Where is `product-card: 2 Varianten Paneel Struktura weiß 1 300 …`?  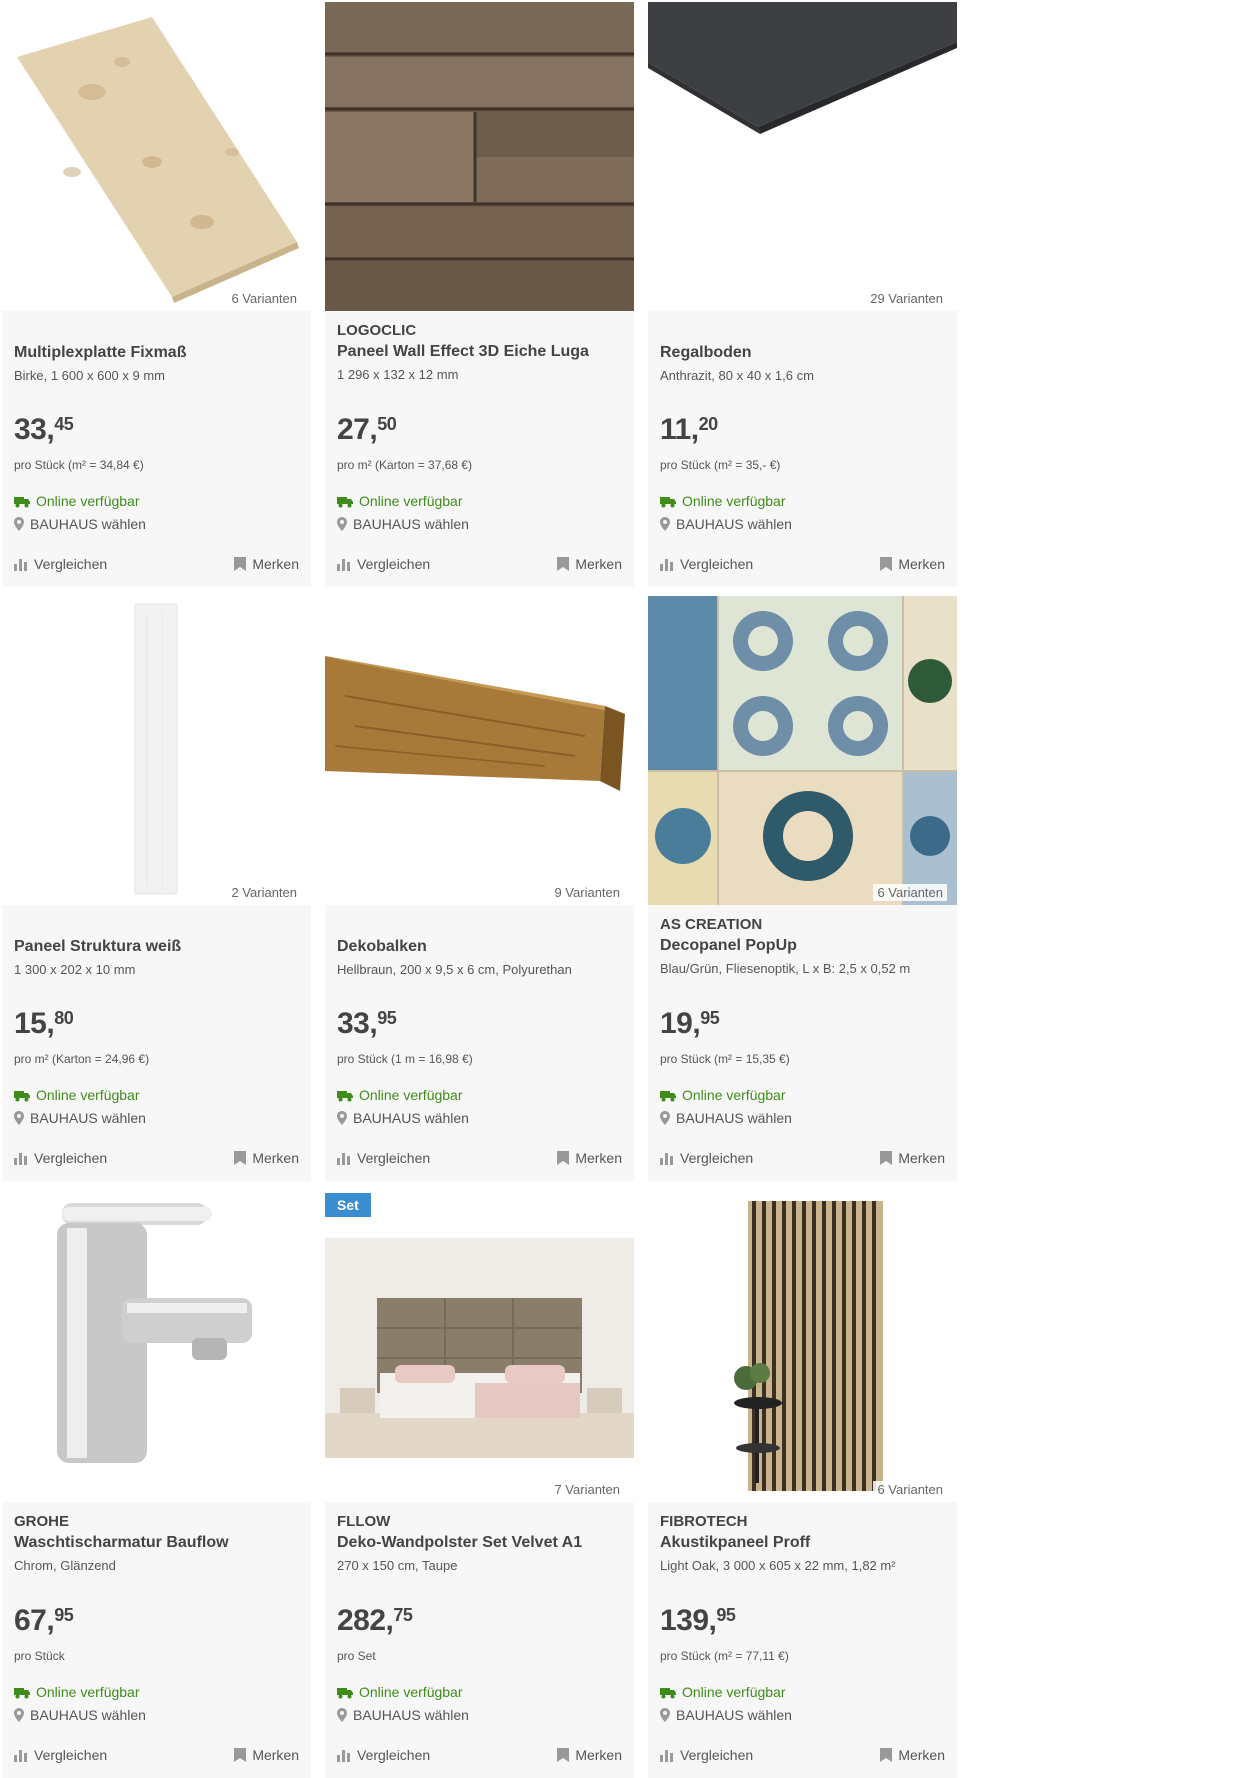 product-card: 2 Varianten Paneel Struktura weiß 1 300 … is located at coordinates (156, 888).